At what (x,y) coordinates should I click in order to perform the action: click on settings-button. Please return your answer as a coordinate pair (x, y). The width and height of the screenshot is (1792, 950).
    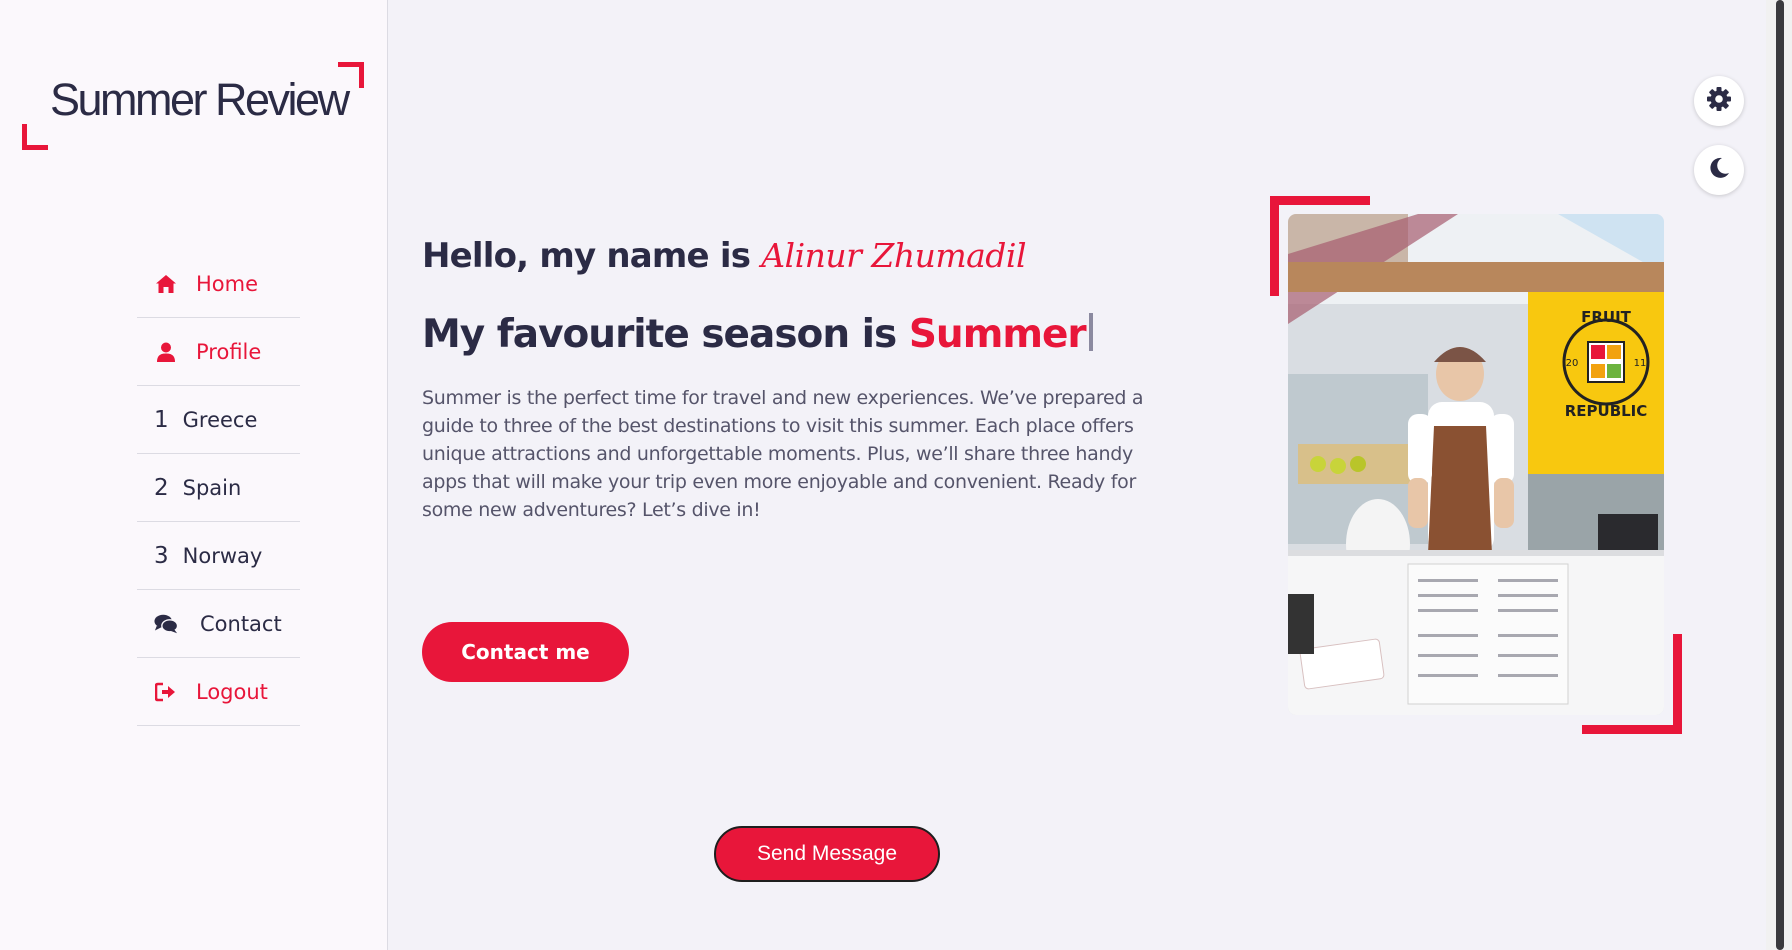
    Looking at the image, I should click on (1719, 101).